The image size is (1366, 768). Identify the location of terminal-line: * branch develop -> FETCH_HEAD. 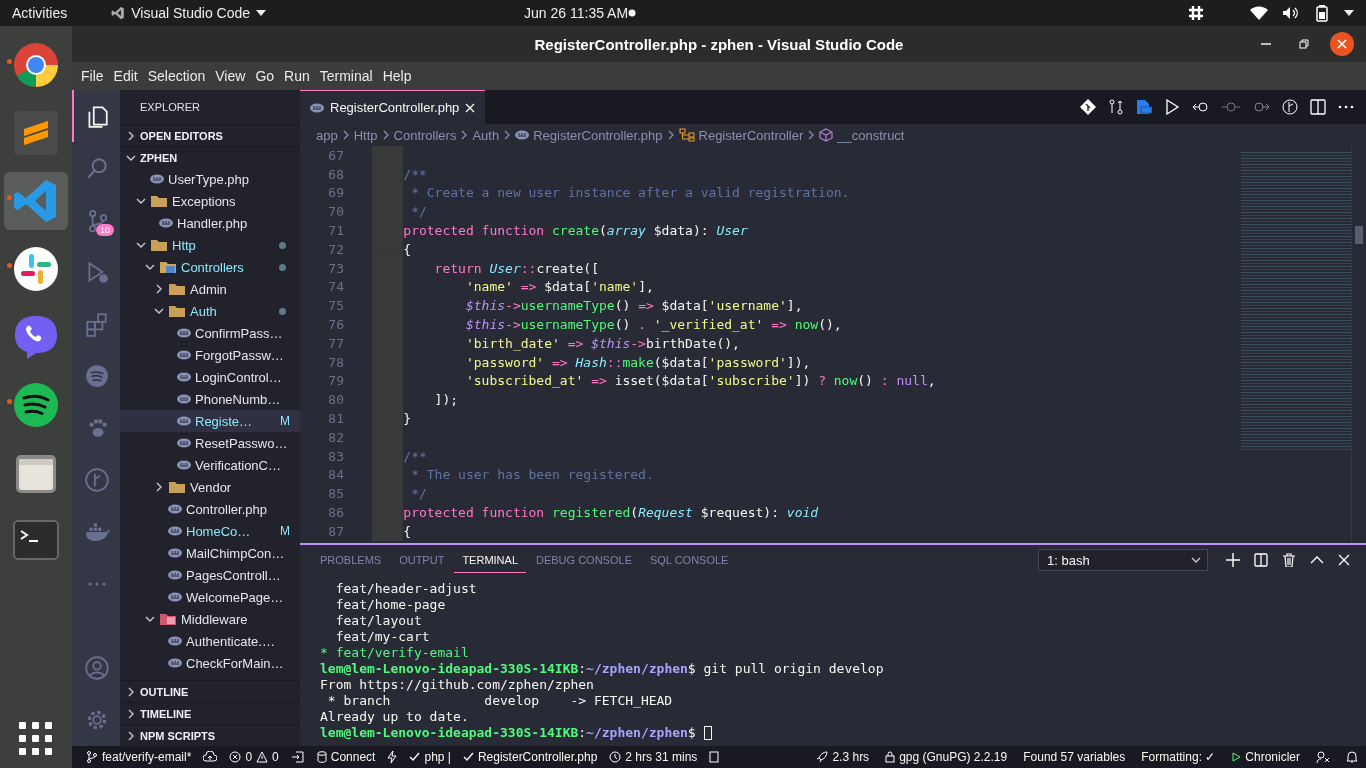
(499, 701).